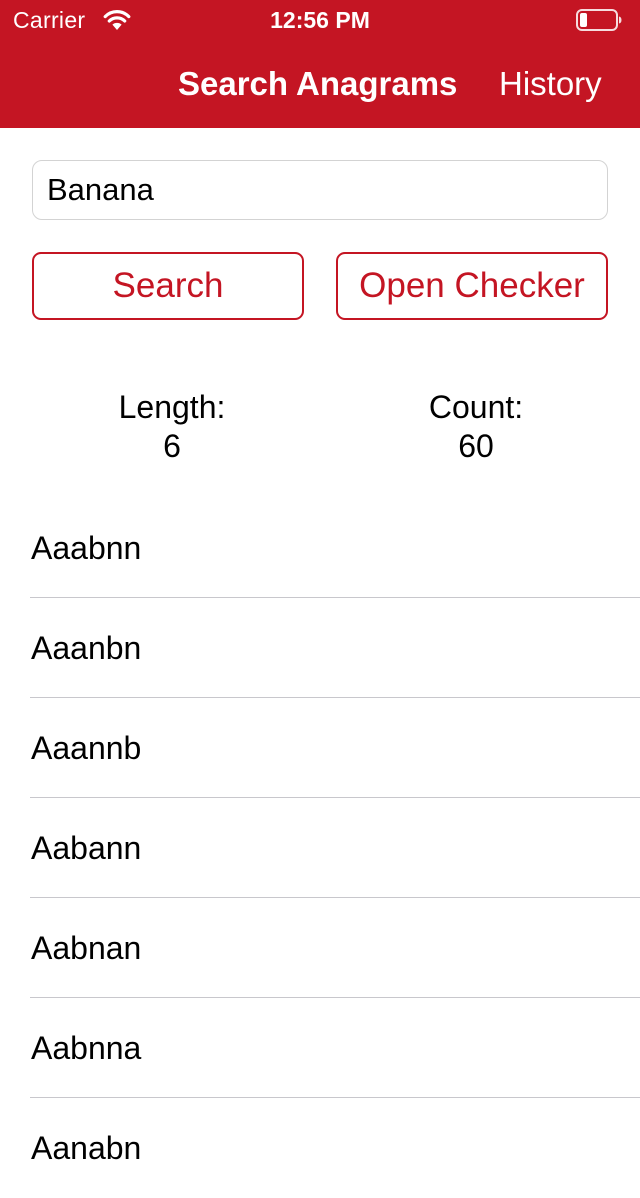 The image size is (640, 1198). I want to click on count-label: Count:, so click(476, 407).